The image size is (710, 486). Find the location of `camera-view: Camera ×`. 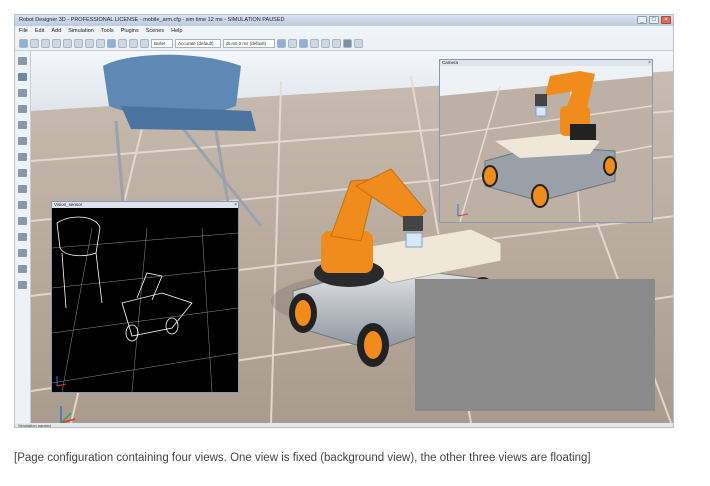

camera-view: Camera × is located at coordinates (546, 141).